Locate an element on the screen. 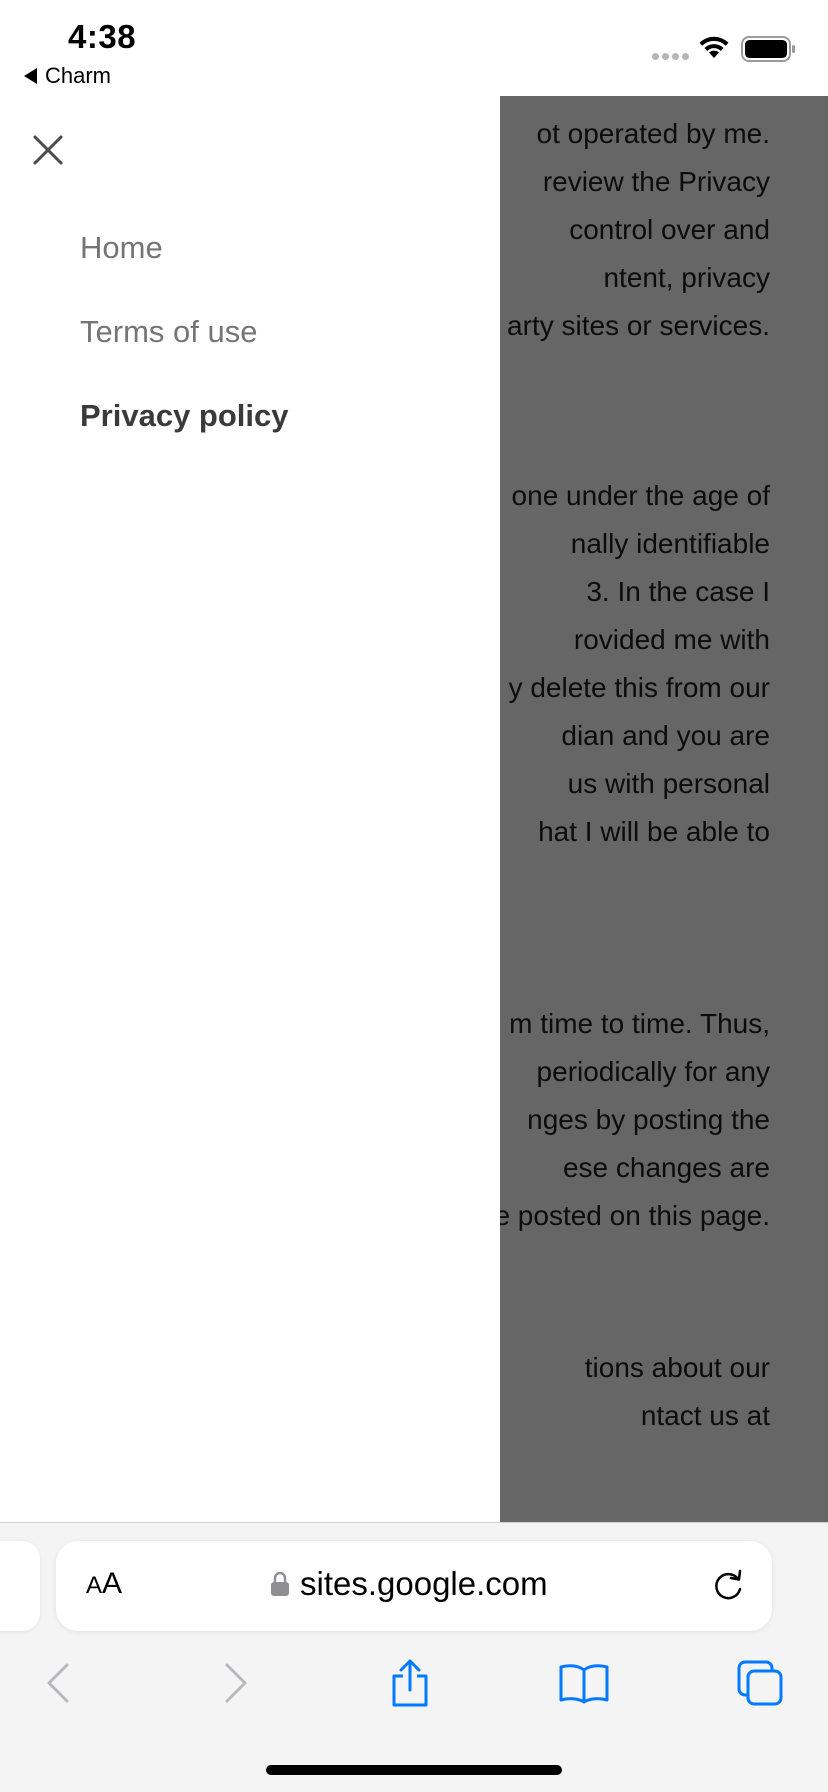 The width and height of the screenshot is (828, 1792). book-icon is located at coordinates (584, 1684).